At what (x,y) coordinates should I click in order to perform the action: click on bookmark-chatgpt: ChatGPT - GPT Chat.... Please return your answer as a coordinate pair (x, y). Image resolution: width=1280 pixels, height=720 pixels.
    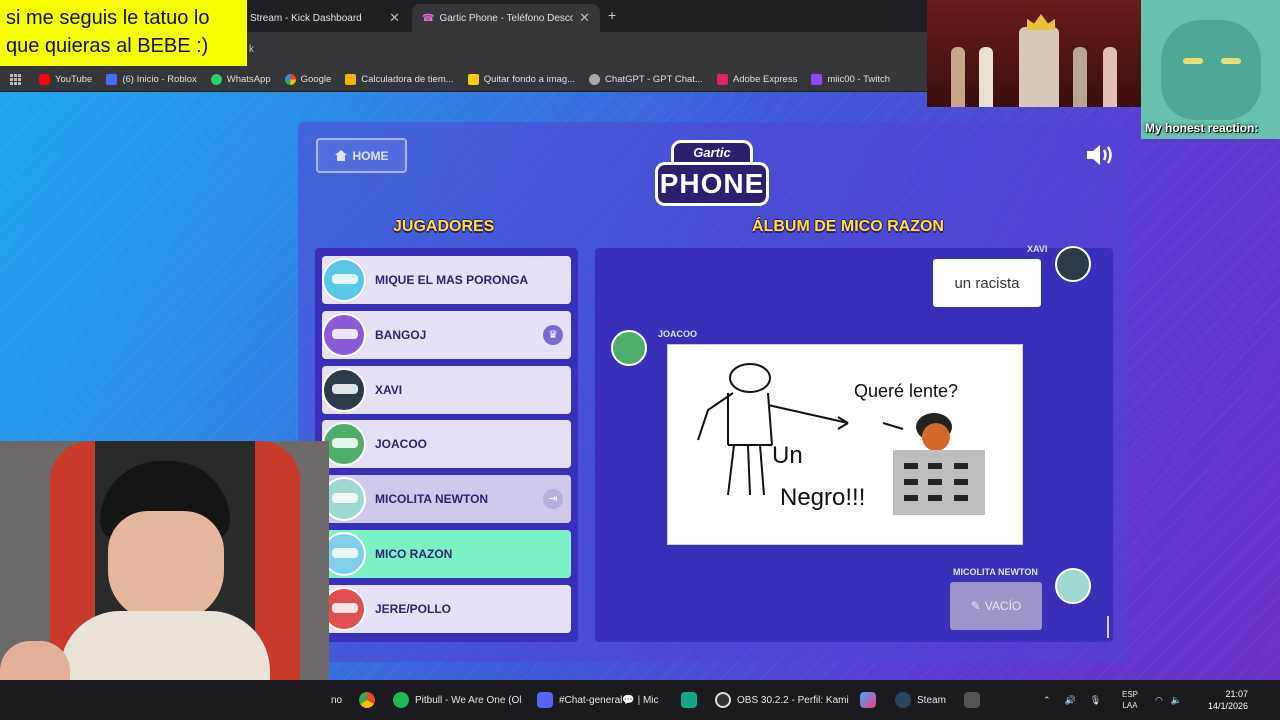
    Looking at the image, I should click on (646, 79).